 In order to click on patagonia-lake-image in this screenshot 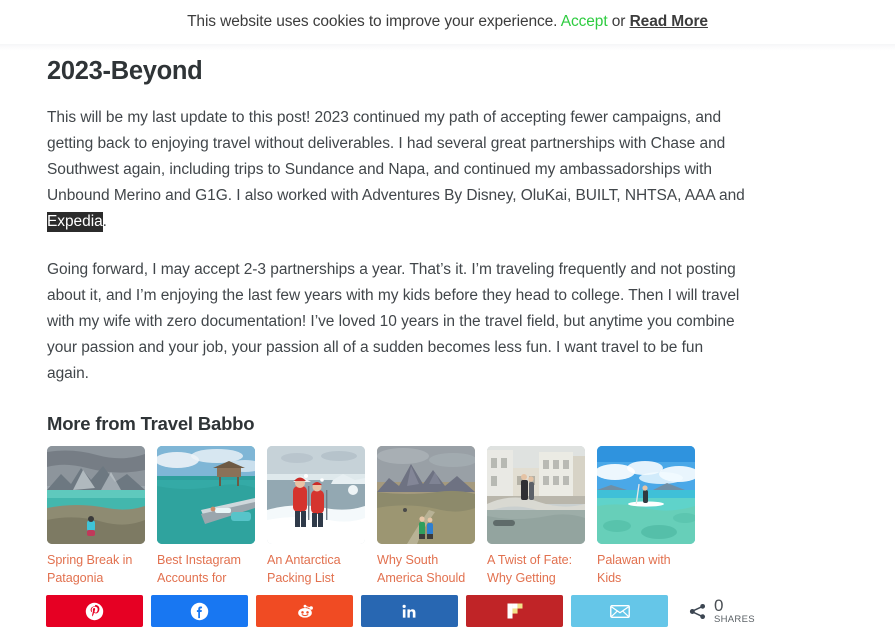, I will do `click(96, 494)`.